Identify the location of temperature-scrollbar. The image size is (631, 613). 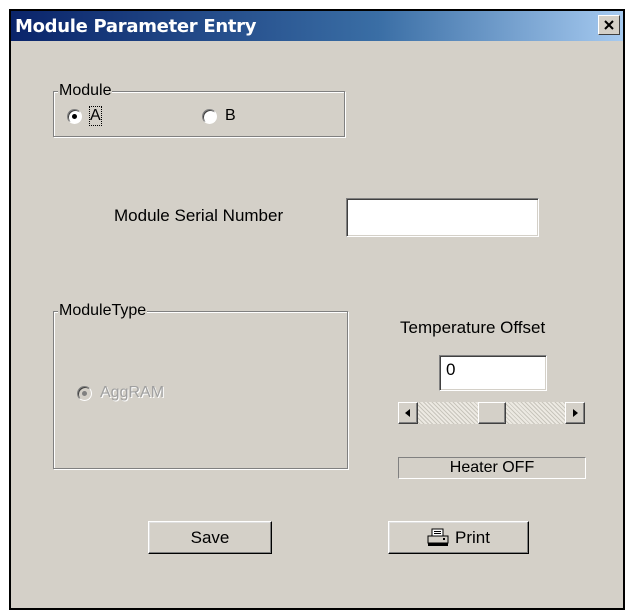
(491, 413).